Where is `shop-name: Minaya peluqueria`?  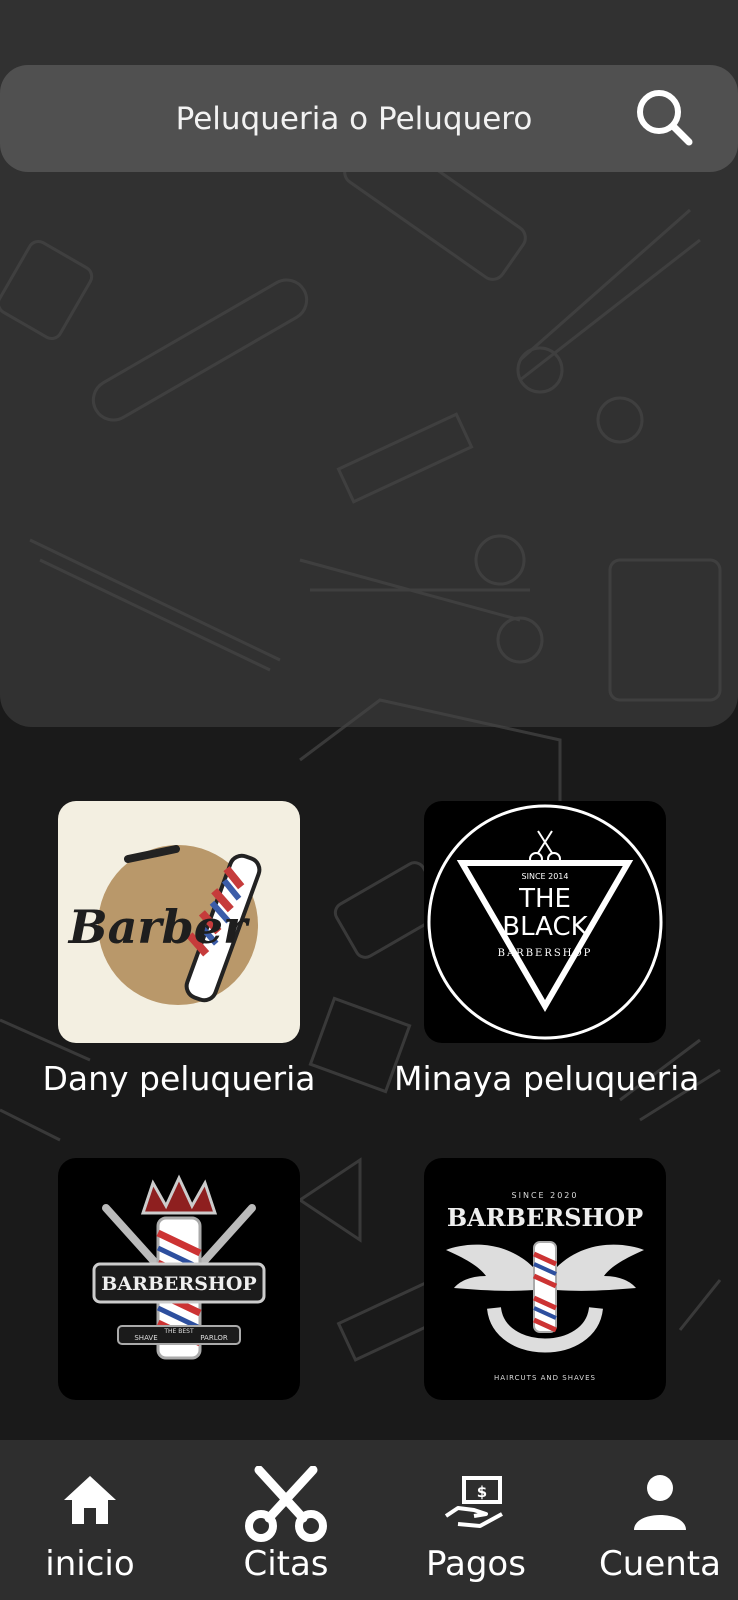
shop-name: Minaya peluqueria is located at coordinates (546, 1078).